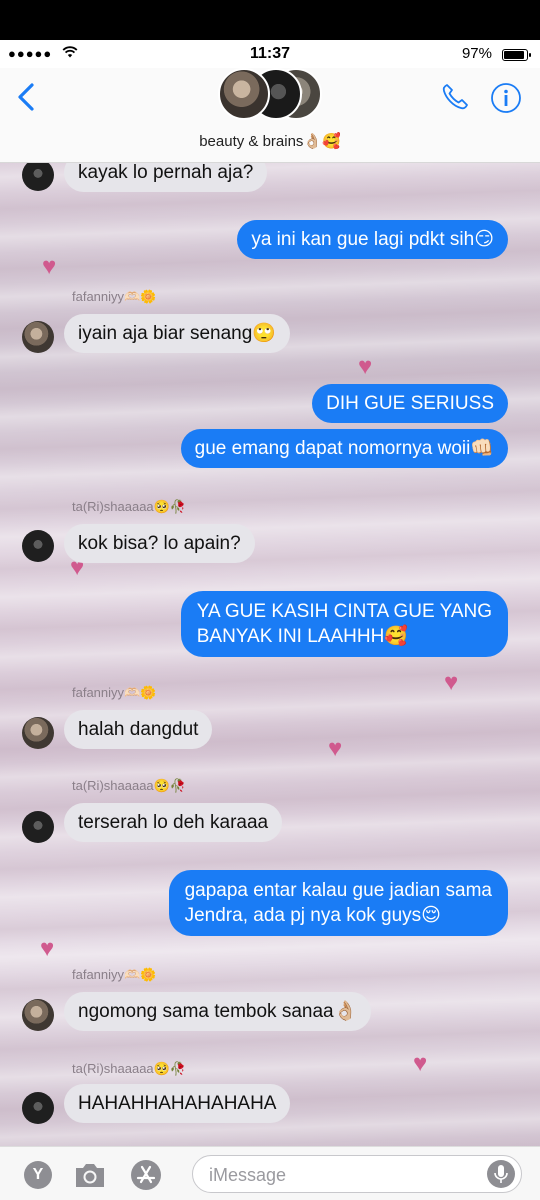 The height and width of the screenshot is (1200, 540). What do you see at coordinates (38, 1175) in the screenshot?
I see `app-drawer-button: Y` at bounding box center [38, 1175].